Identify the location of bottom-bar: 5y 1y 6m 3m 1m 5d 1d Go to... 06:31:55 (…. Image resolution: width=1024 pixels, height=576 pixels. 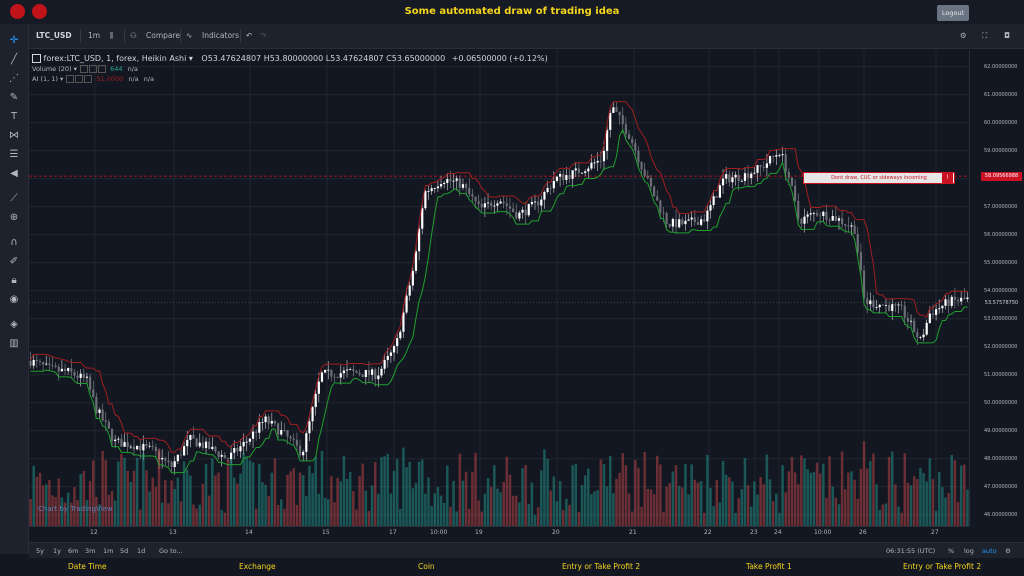
(526, 550).